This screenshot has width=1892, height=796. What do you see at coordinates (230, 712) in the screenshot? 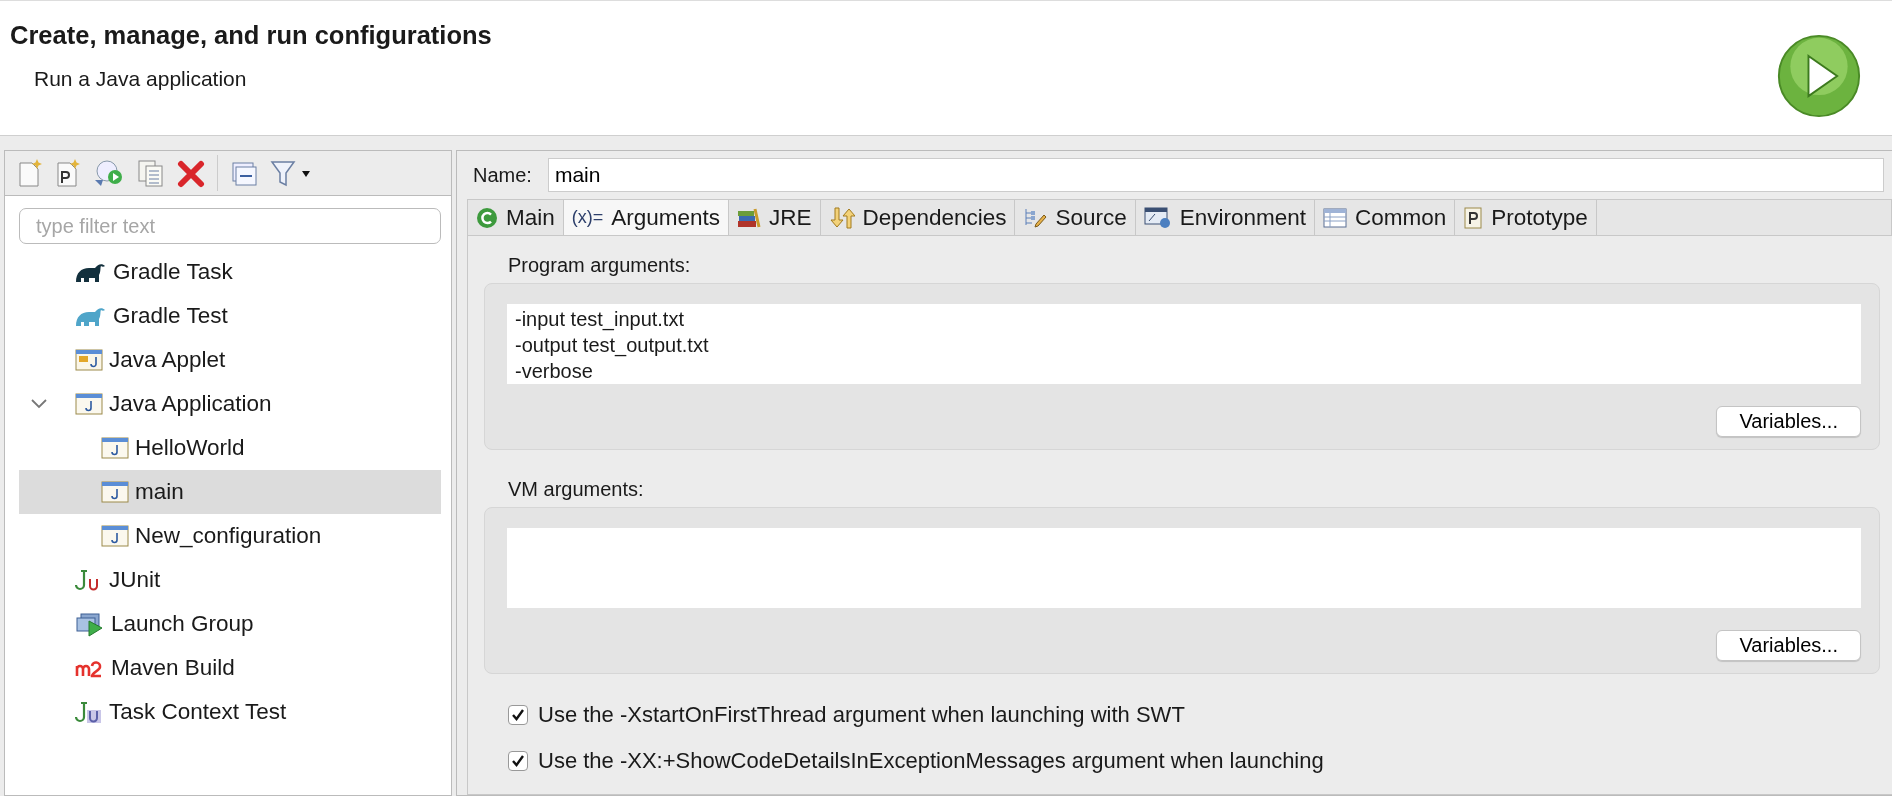
I see `tree-item: Task Context Test` at bounding box center [230, 712].